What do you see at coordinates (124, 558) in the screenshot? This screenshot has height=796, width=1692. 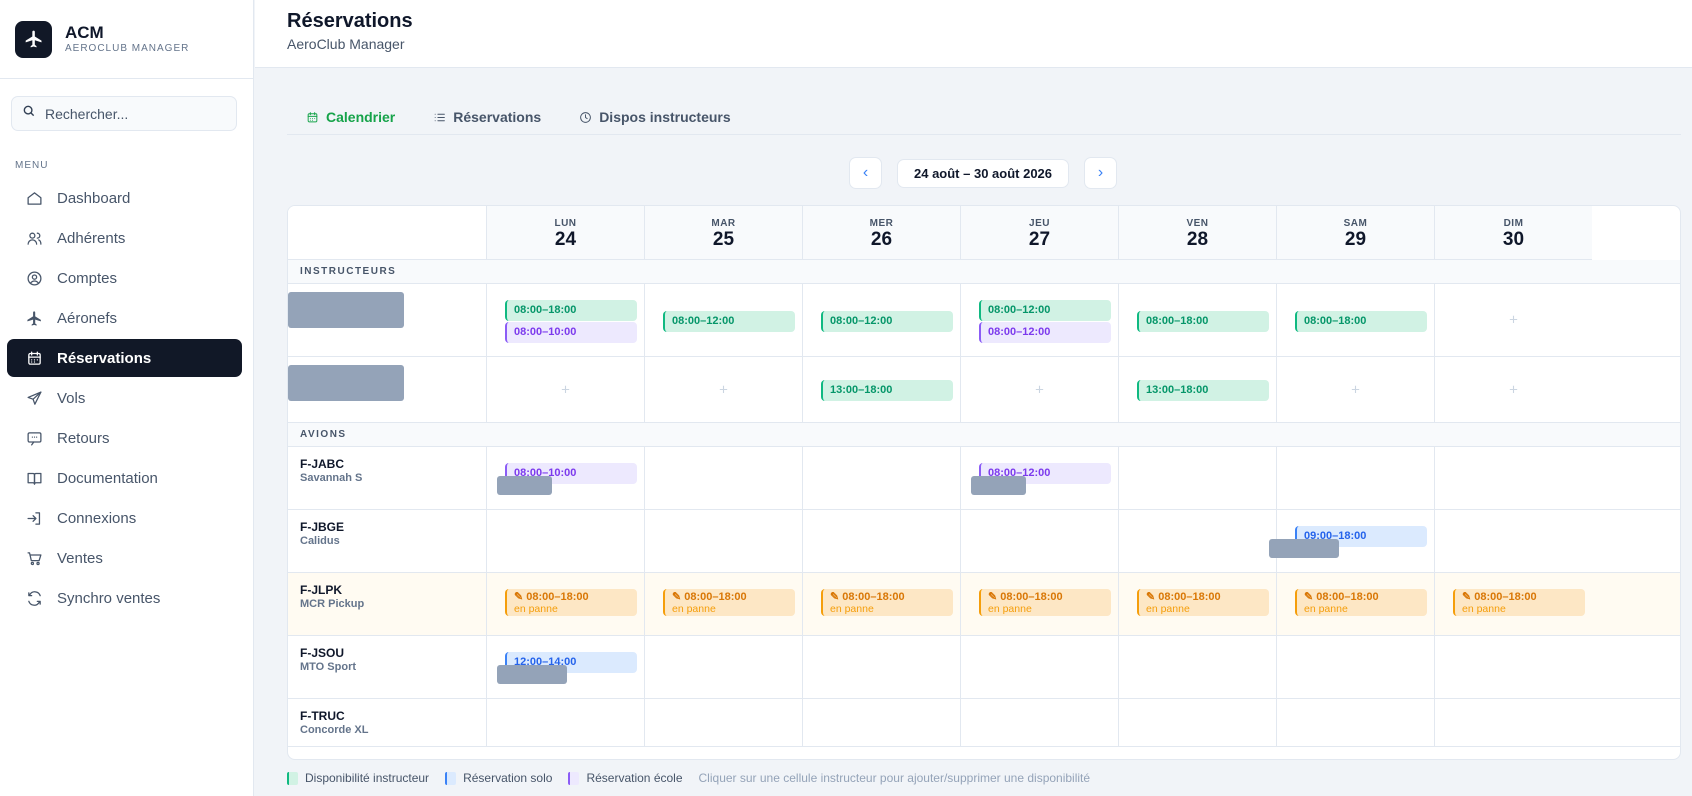 I see `sidebar-item-ventes: Ventes` at bounding box center [124, 558].